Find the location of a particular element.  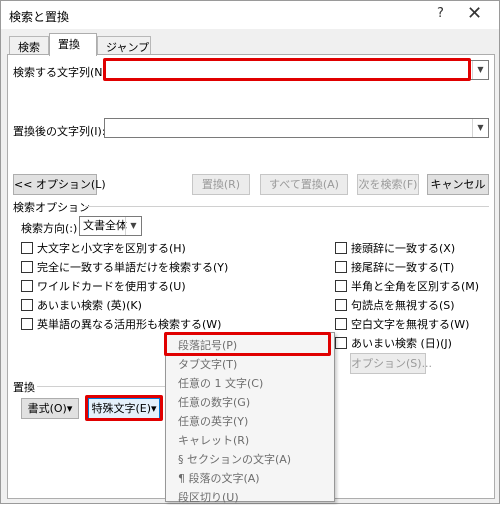

menu-item-section-character: § セクションの文字(A) is located at coordinates (234, 459).